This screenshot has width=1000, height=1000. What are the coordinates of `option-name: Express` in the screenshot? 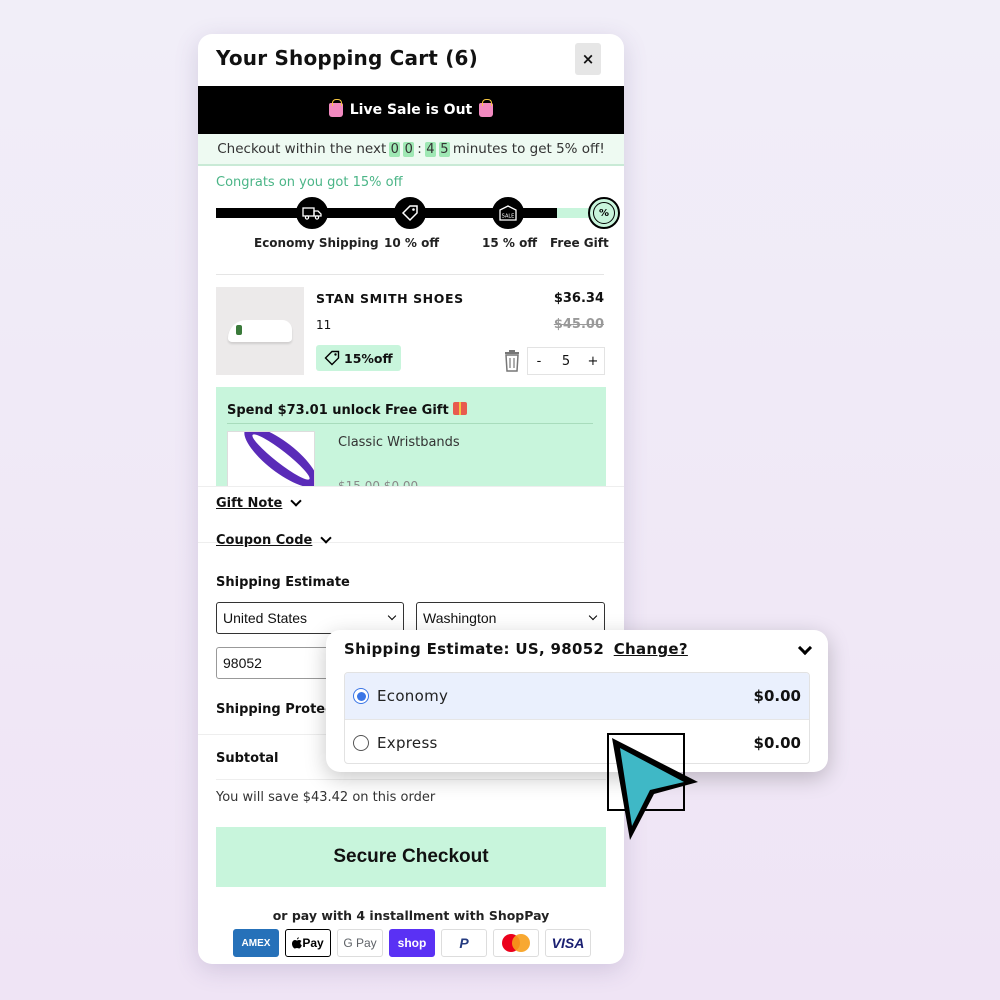 It's located at (407, 742).